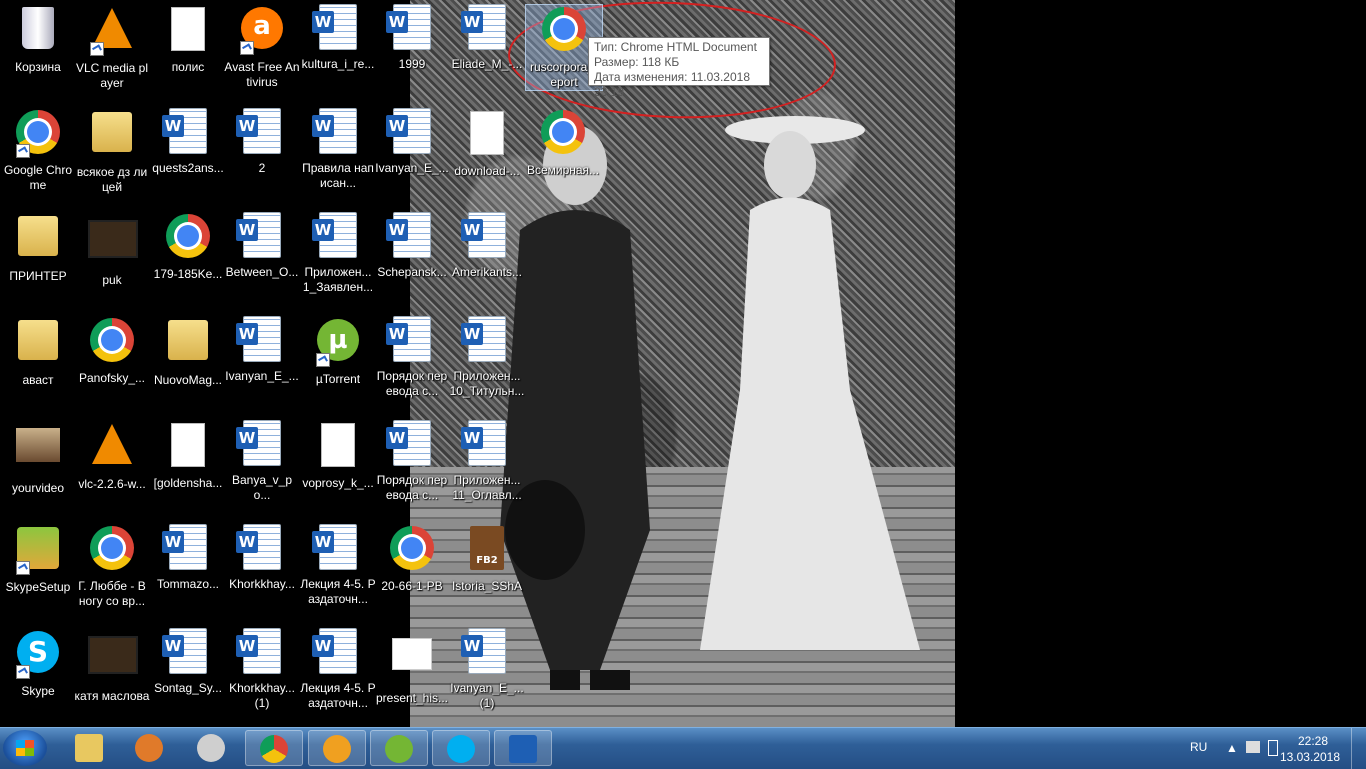 The image size is (1366, 769). I want to click on desktop-icon: Ivanyan_E_... (1), so click(487, 669).